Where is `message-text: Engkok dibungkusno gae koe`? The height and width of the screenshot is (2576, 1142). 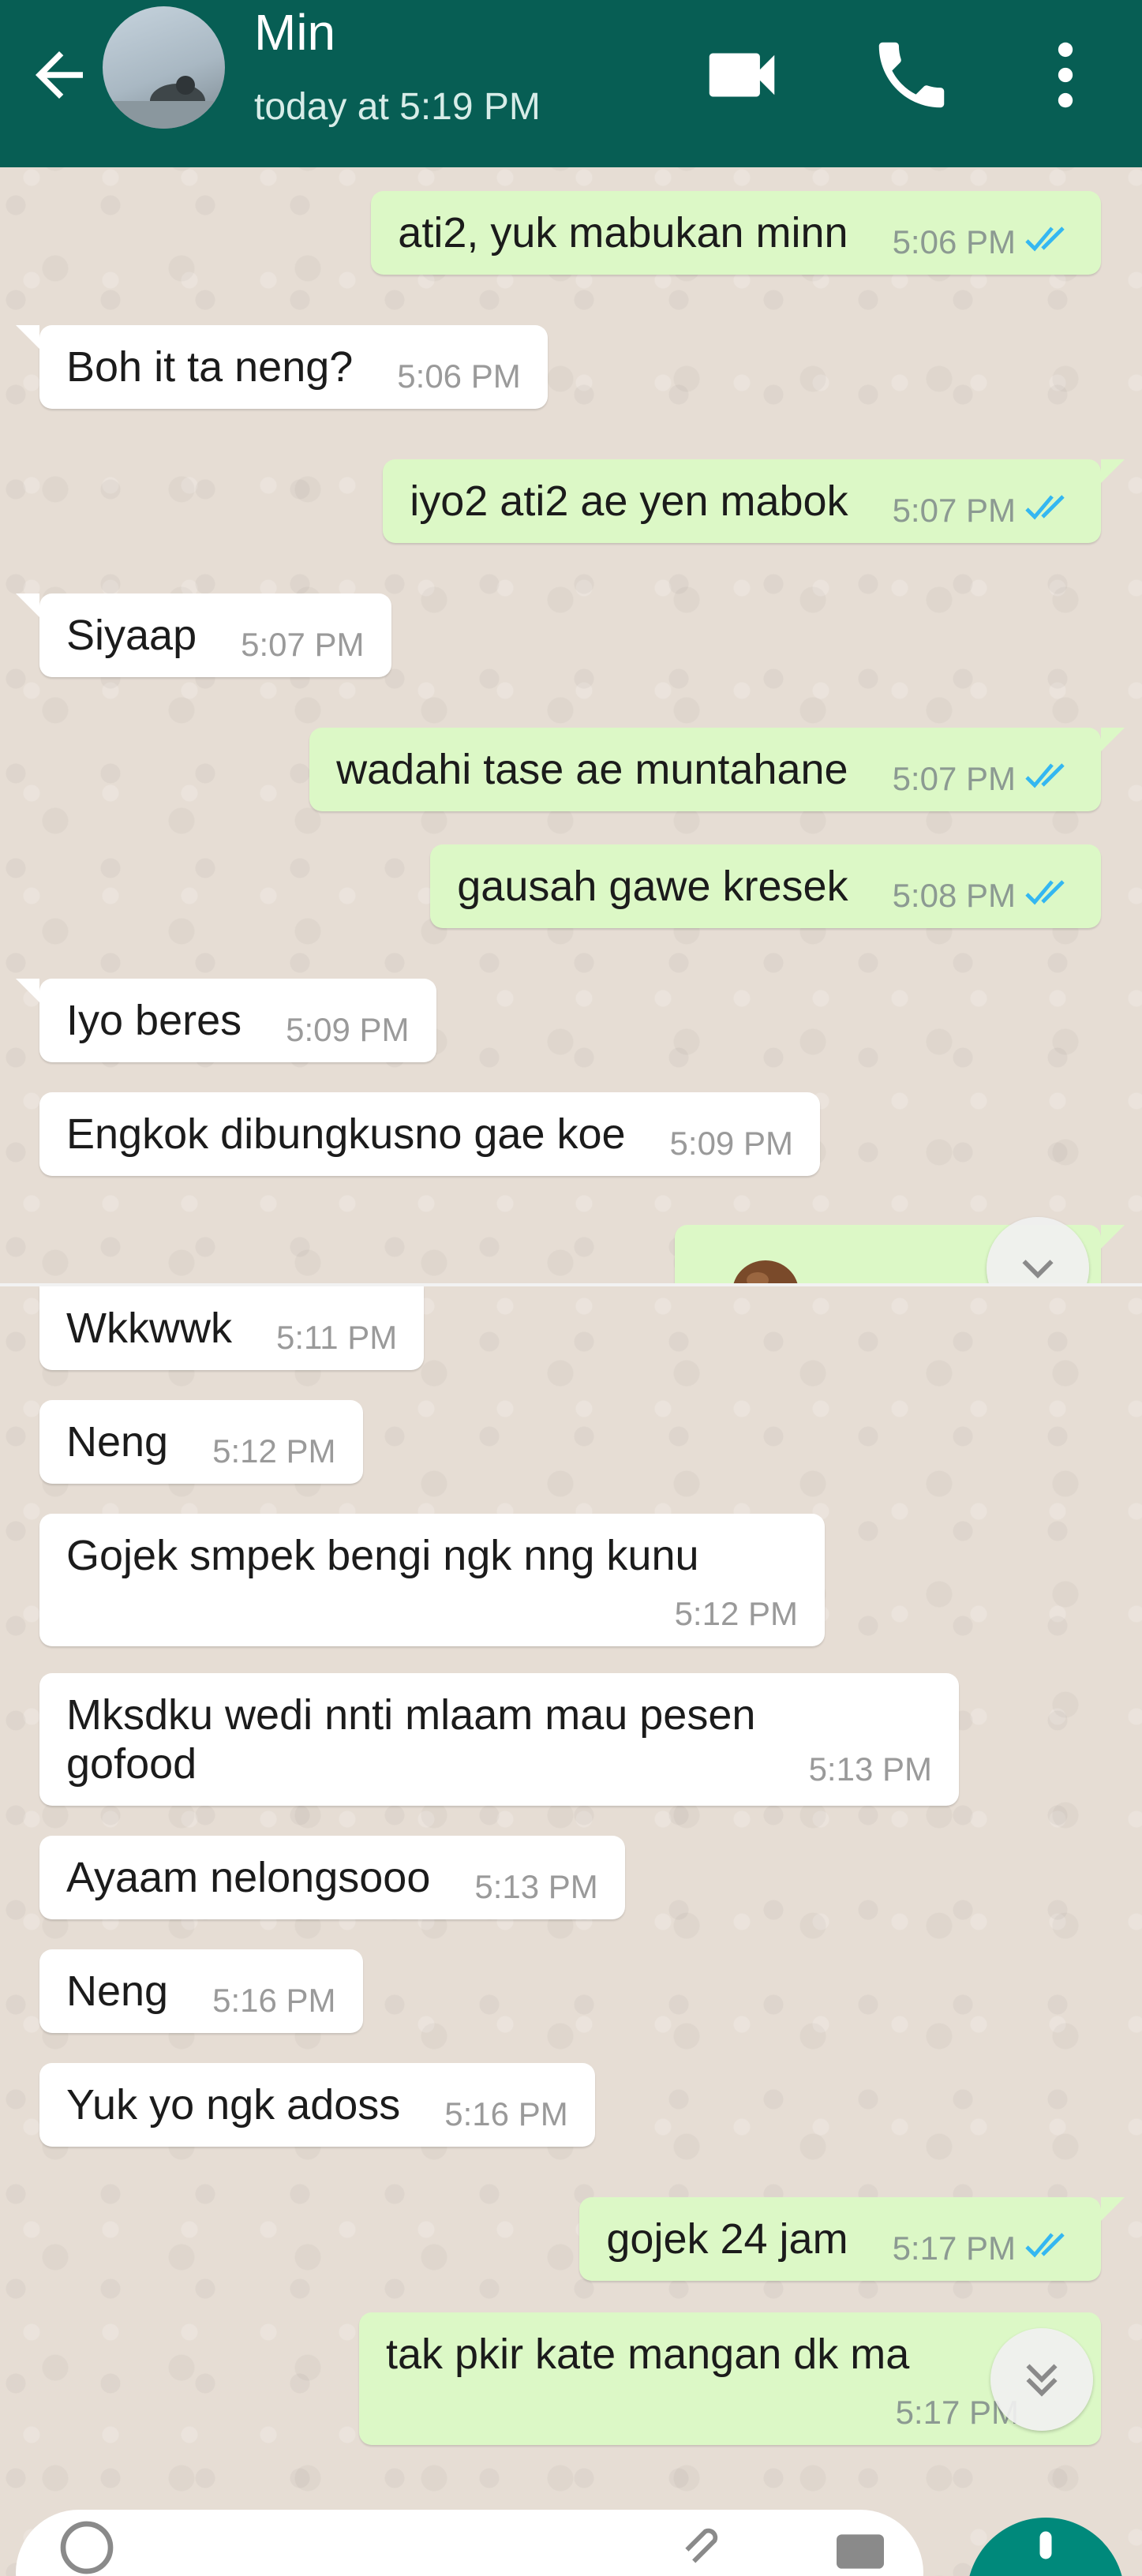 message-text: Engkok dibungkusno gae koe is located at coordinates (346, 1134).